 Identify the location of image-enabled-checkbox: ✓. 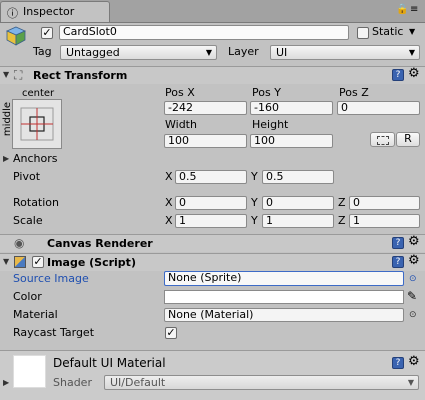
(38, 262).